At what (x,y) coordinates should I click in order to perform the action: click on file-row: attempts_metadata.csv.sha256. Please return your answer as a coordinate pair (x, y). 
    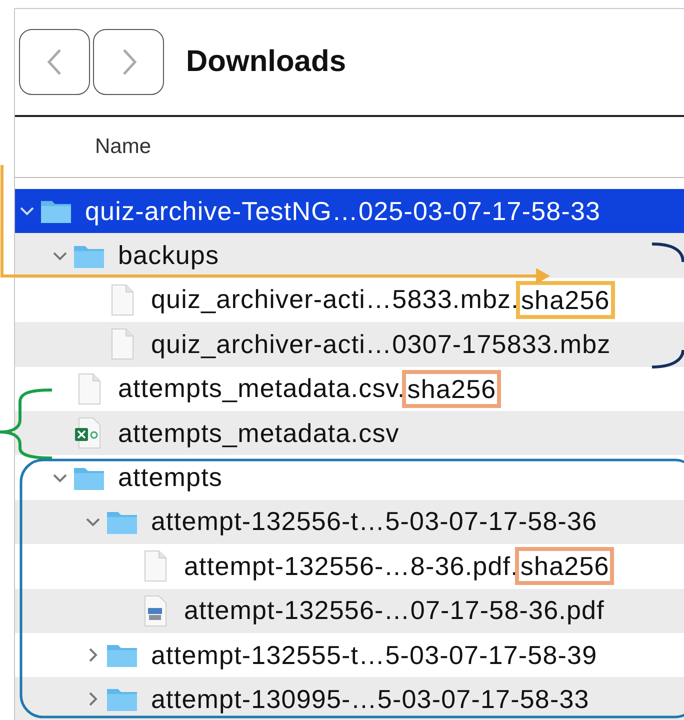
    Looking at the image, I should click on (349, 388).